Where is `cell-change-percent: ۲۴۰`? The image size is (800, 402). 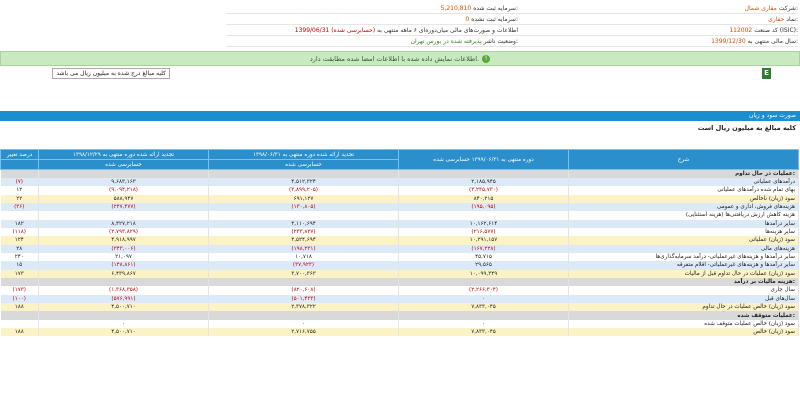 cell-change-percent: ۲۴۰ is located at coordinates (19, 257).